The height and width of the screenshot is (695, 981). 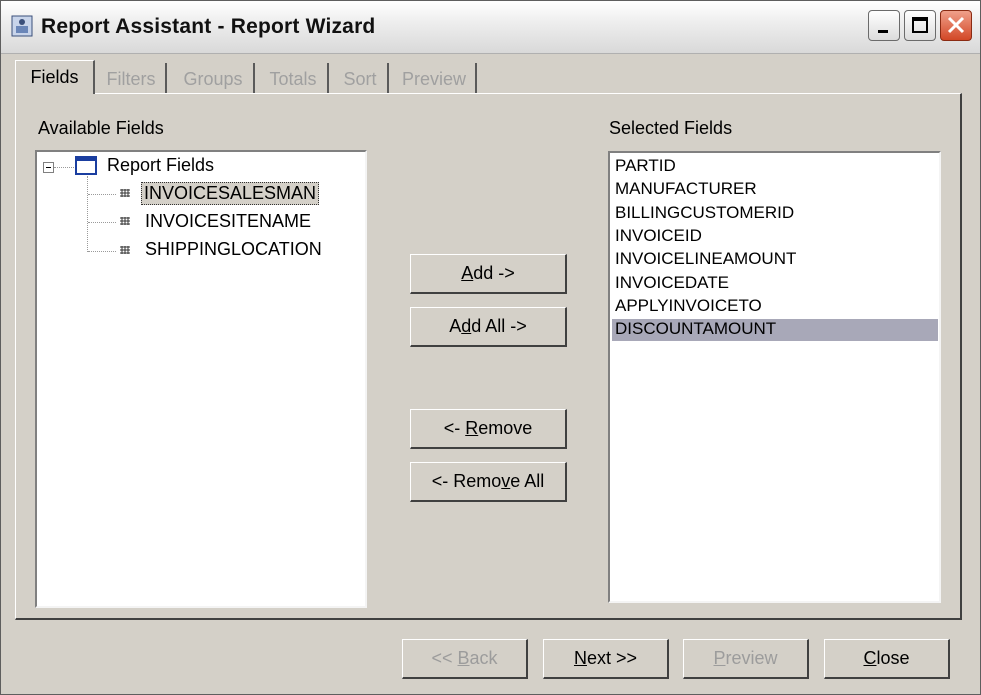 I want to click on tab-groups: Groups, so click(x=214, y=78).